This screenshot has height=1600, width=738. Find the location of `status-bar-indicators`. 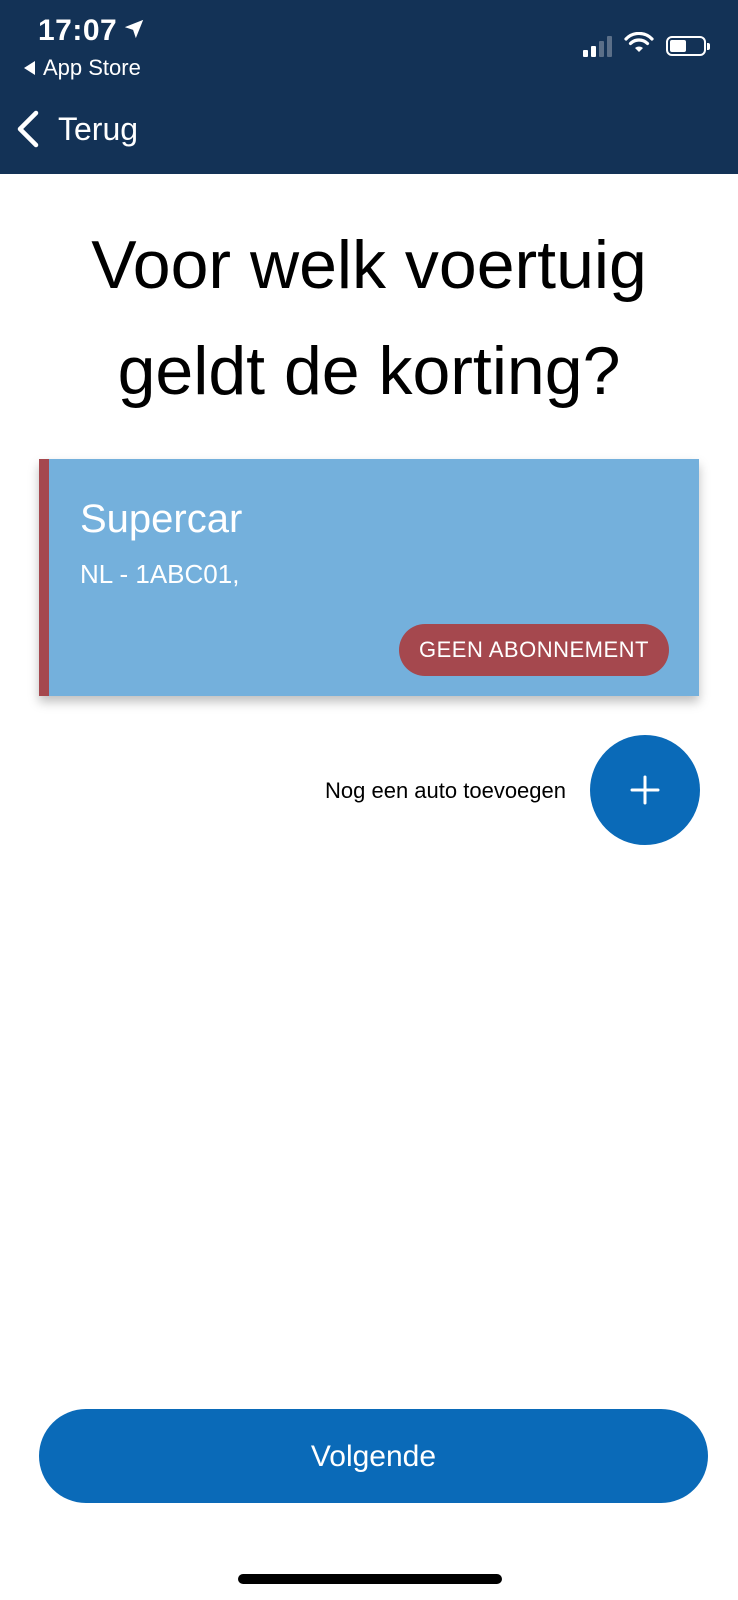

status-bar-indicators is located at coordinates (646, 45).